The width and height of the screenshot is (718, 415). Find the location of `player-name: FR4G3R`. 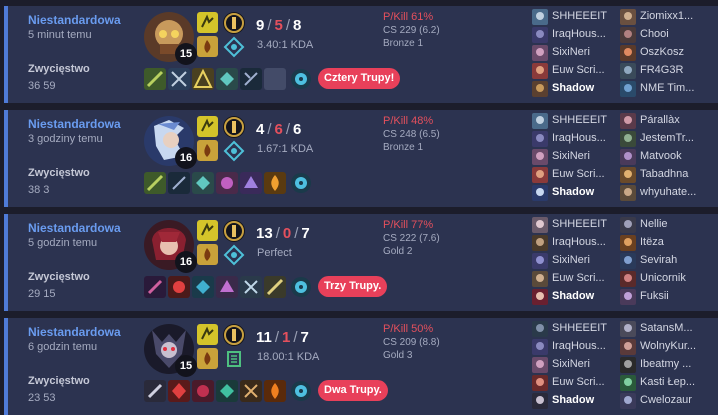

player-name: FR4G3R is located at coordinates (662, 70).